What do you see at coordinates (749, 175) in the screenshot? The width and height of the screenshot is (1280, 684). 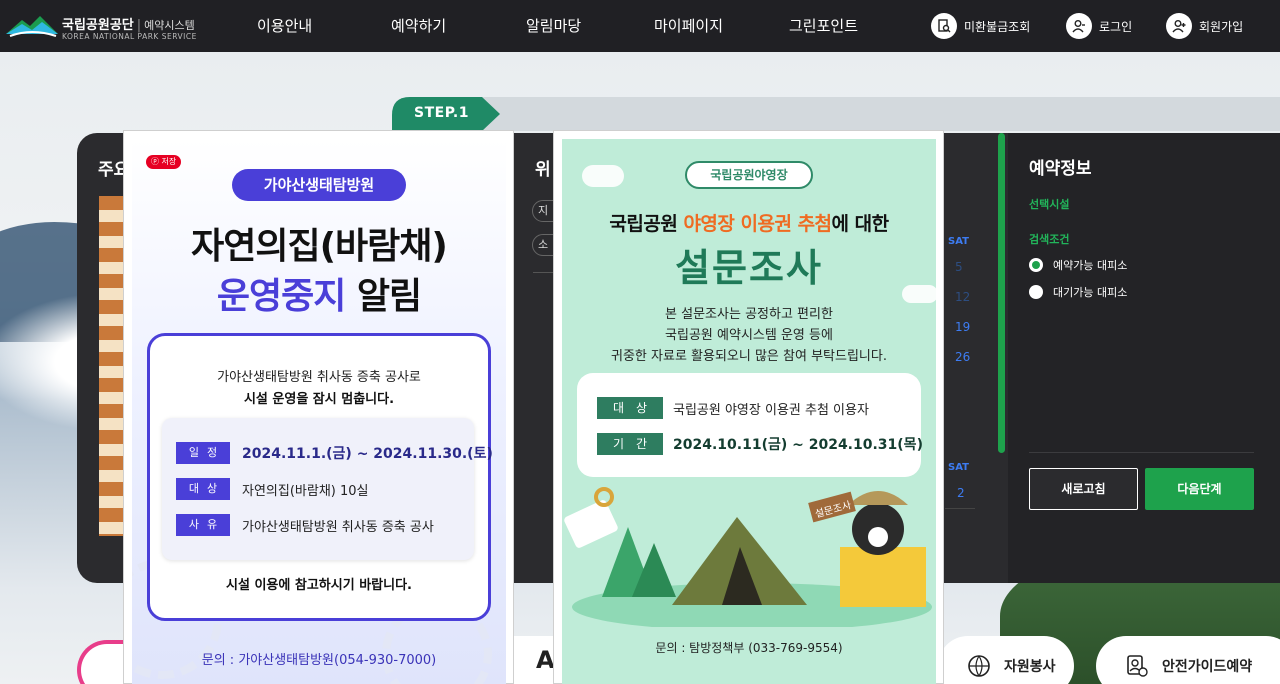 I see `survey-tag: 국립공원야영장` at bounding box center [749, 175].